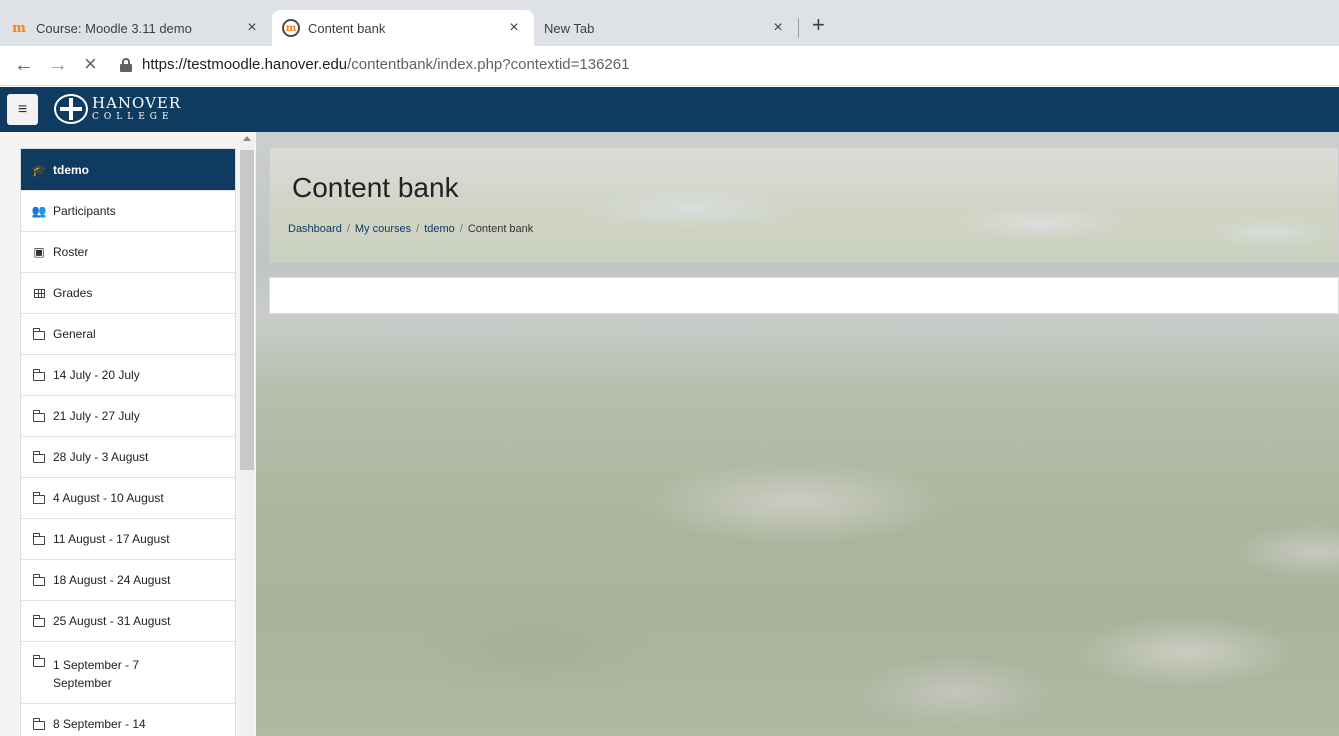 The width and height of the screenshot is (1339, 736). What do you see at coordinates (137, 103) in the screenshot?
I see `logo-main-text: HANOVER` at bounding box center [137, 103].